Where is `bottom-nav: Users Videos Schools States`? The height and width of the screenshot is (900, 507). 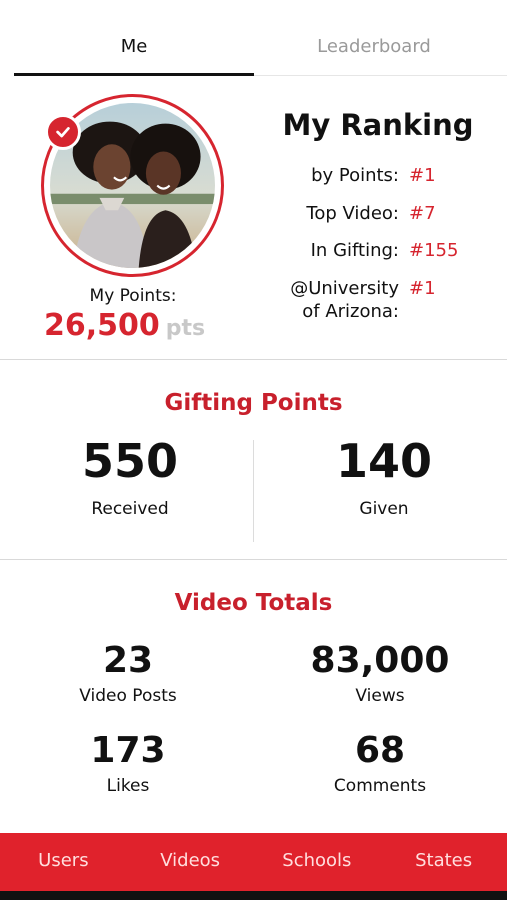 bottom-nav: Users Videos Schools States is located at coordinates (253, 862).